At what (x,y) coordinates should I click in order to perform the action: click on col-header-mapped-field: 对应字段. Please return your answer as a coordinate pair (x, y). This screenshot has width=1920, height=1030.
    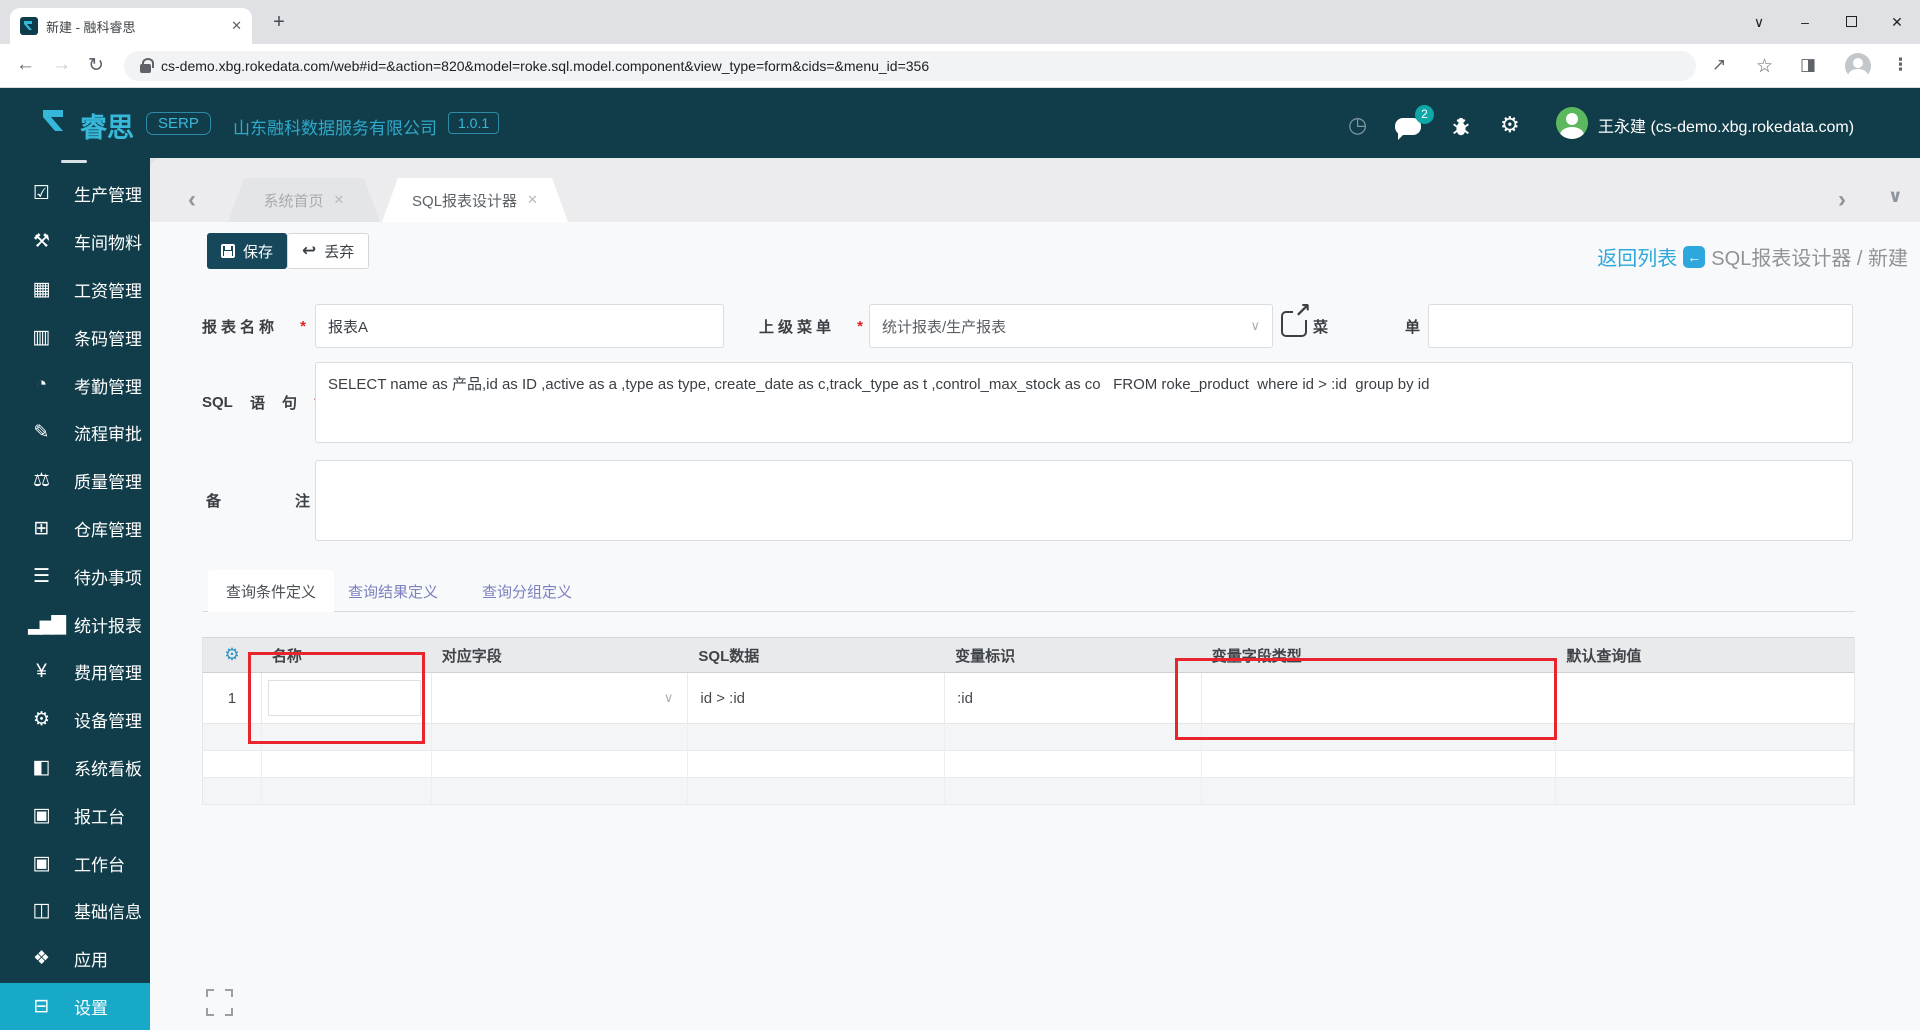
    Looking at the image, I should click on (560, 655).